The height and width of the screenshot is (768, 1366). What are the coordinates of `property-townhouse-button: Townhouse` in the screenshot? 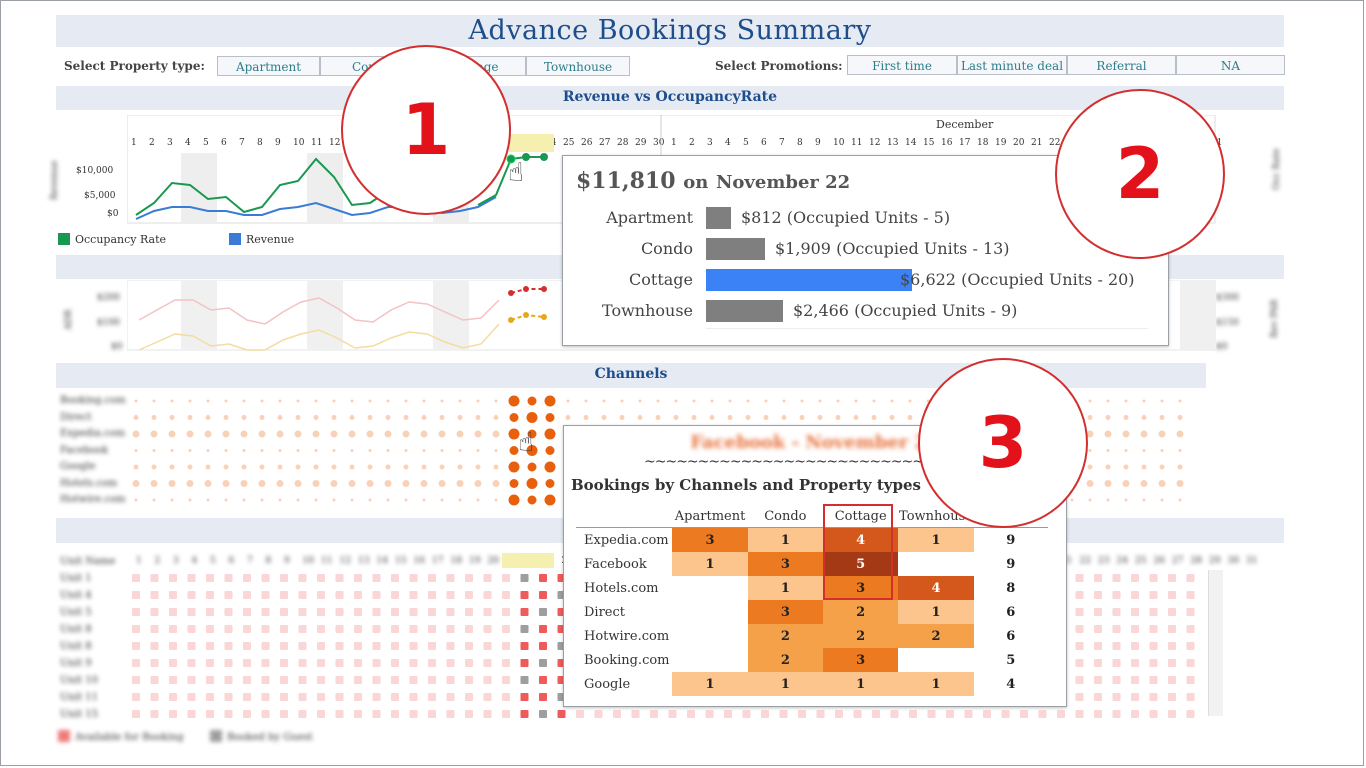 It's located at (578, 66).